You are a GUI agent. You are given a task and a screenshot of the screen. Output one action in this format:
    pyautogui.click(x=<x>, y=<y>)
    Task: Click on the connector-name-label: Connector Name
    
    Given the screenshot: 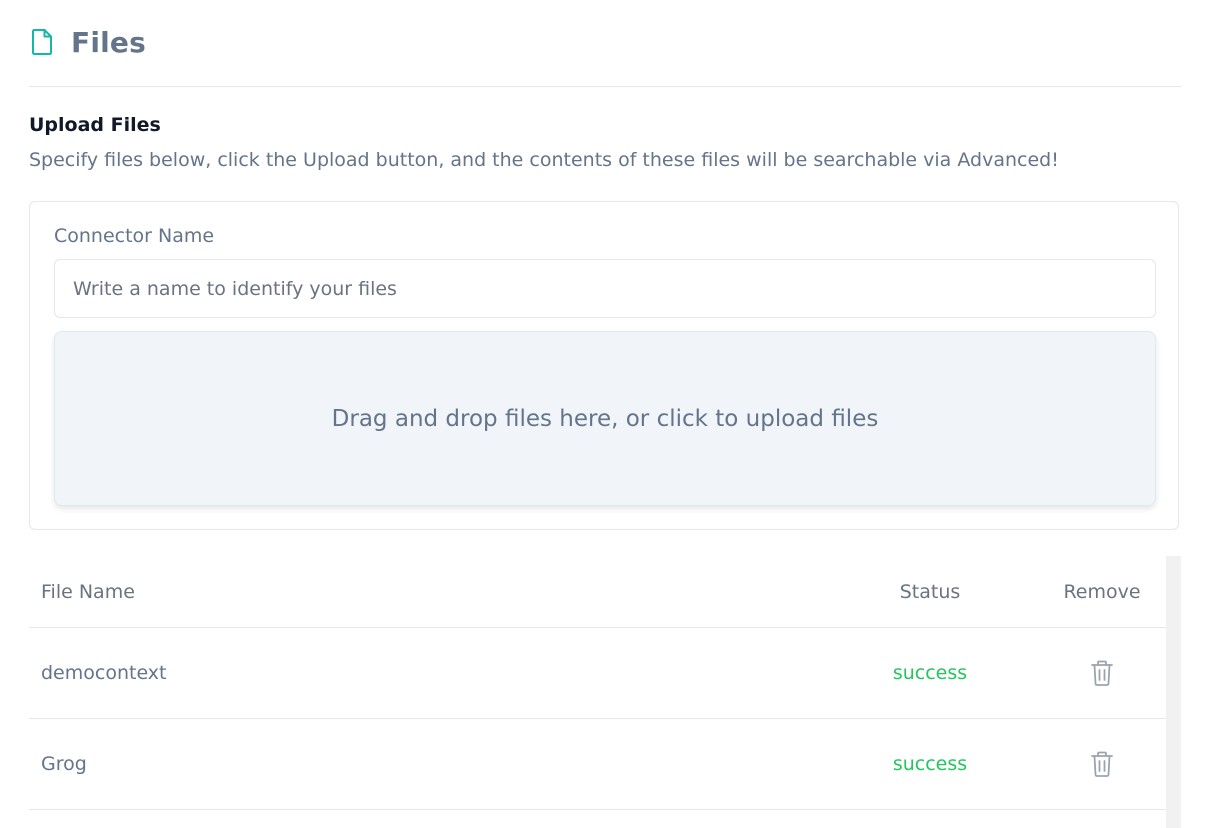 What is the action you would take?
    pyautogui.click(x=134, y=236)
    